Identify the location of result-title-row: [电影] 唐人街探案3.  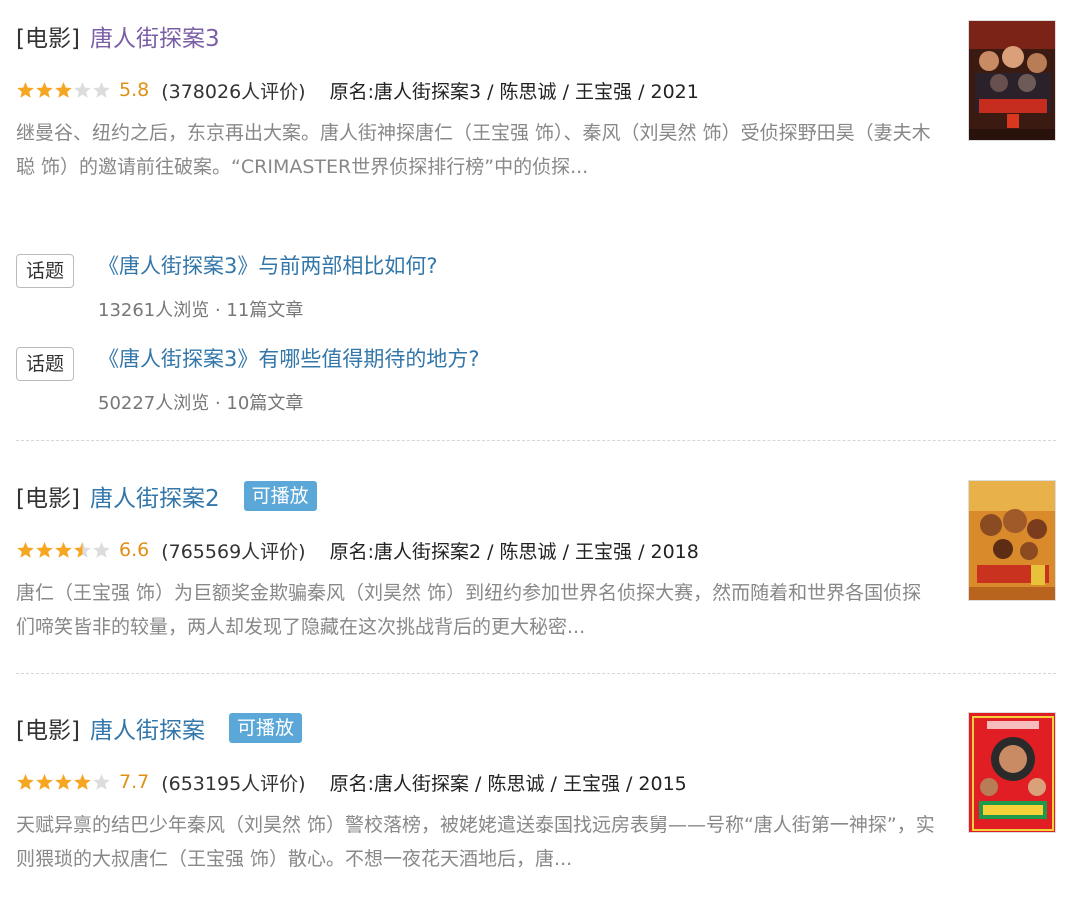
(118, 36).